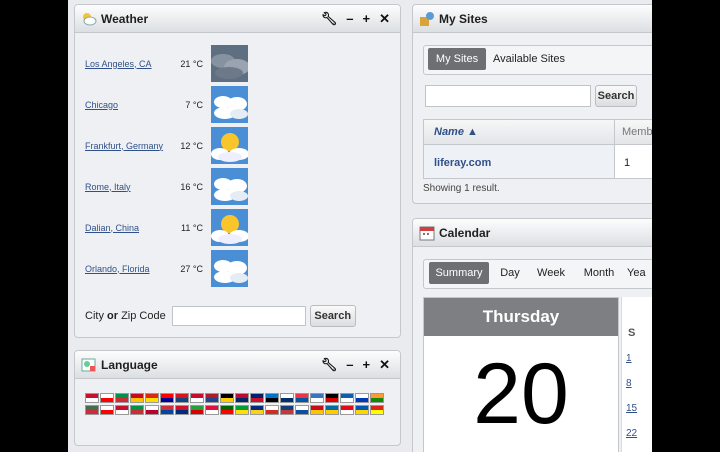 This screenshot has width=720, height=452. I want to click on temperature: 16 °C, so click(191, 186).